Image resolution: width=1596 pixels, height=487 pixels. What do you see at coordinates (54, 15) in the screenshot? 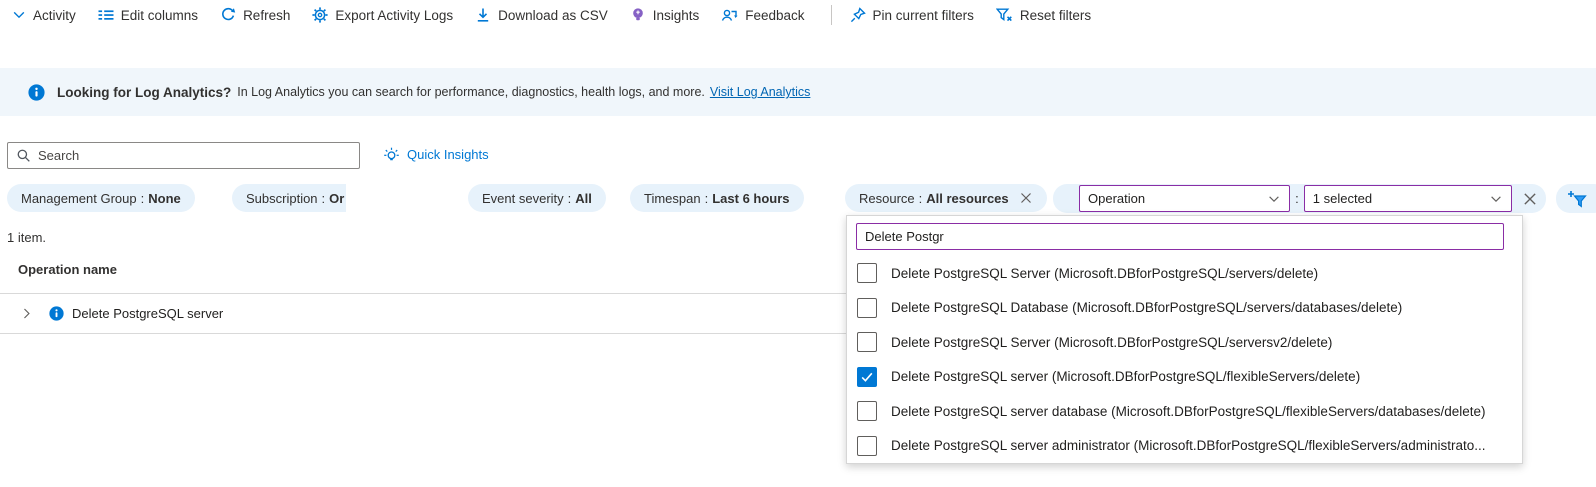
I see `toolbar-label: Activity` at bounding box center [54, 15].